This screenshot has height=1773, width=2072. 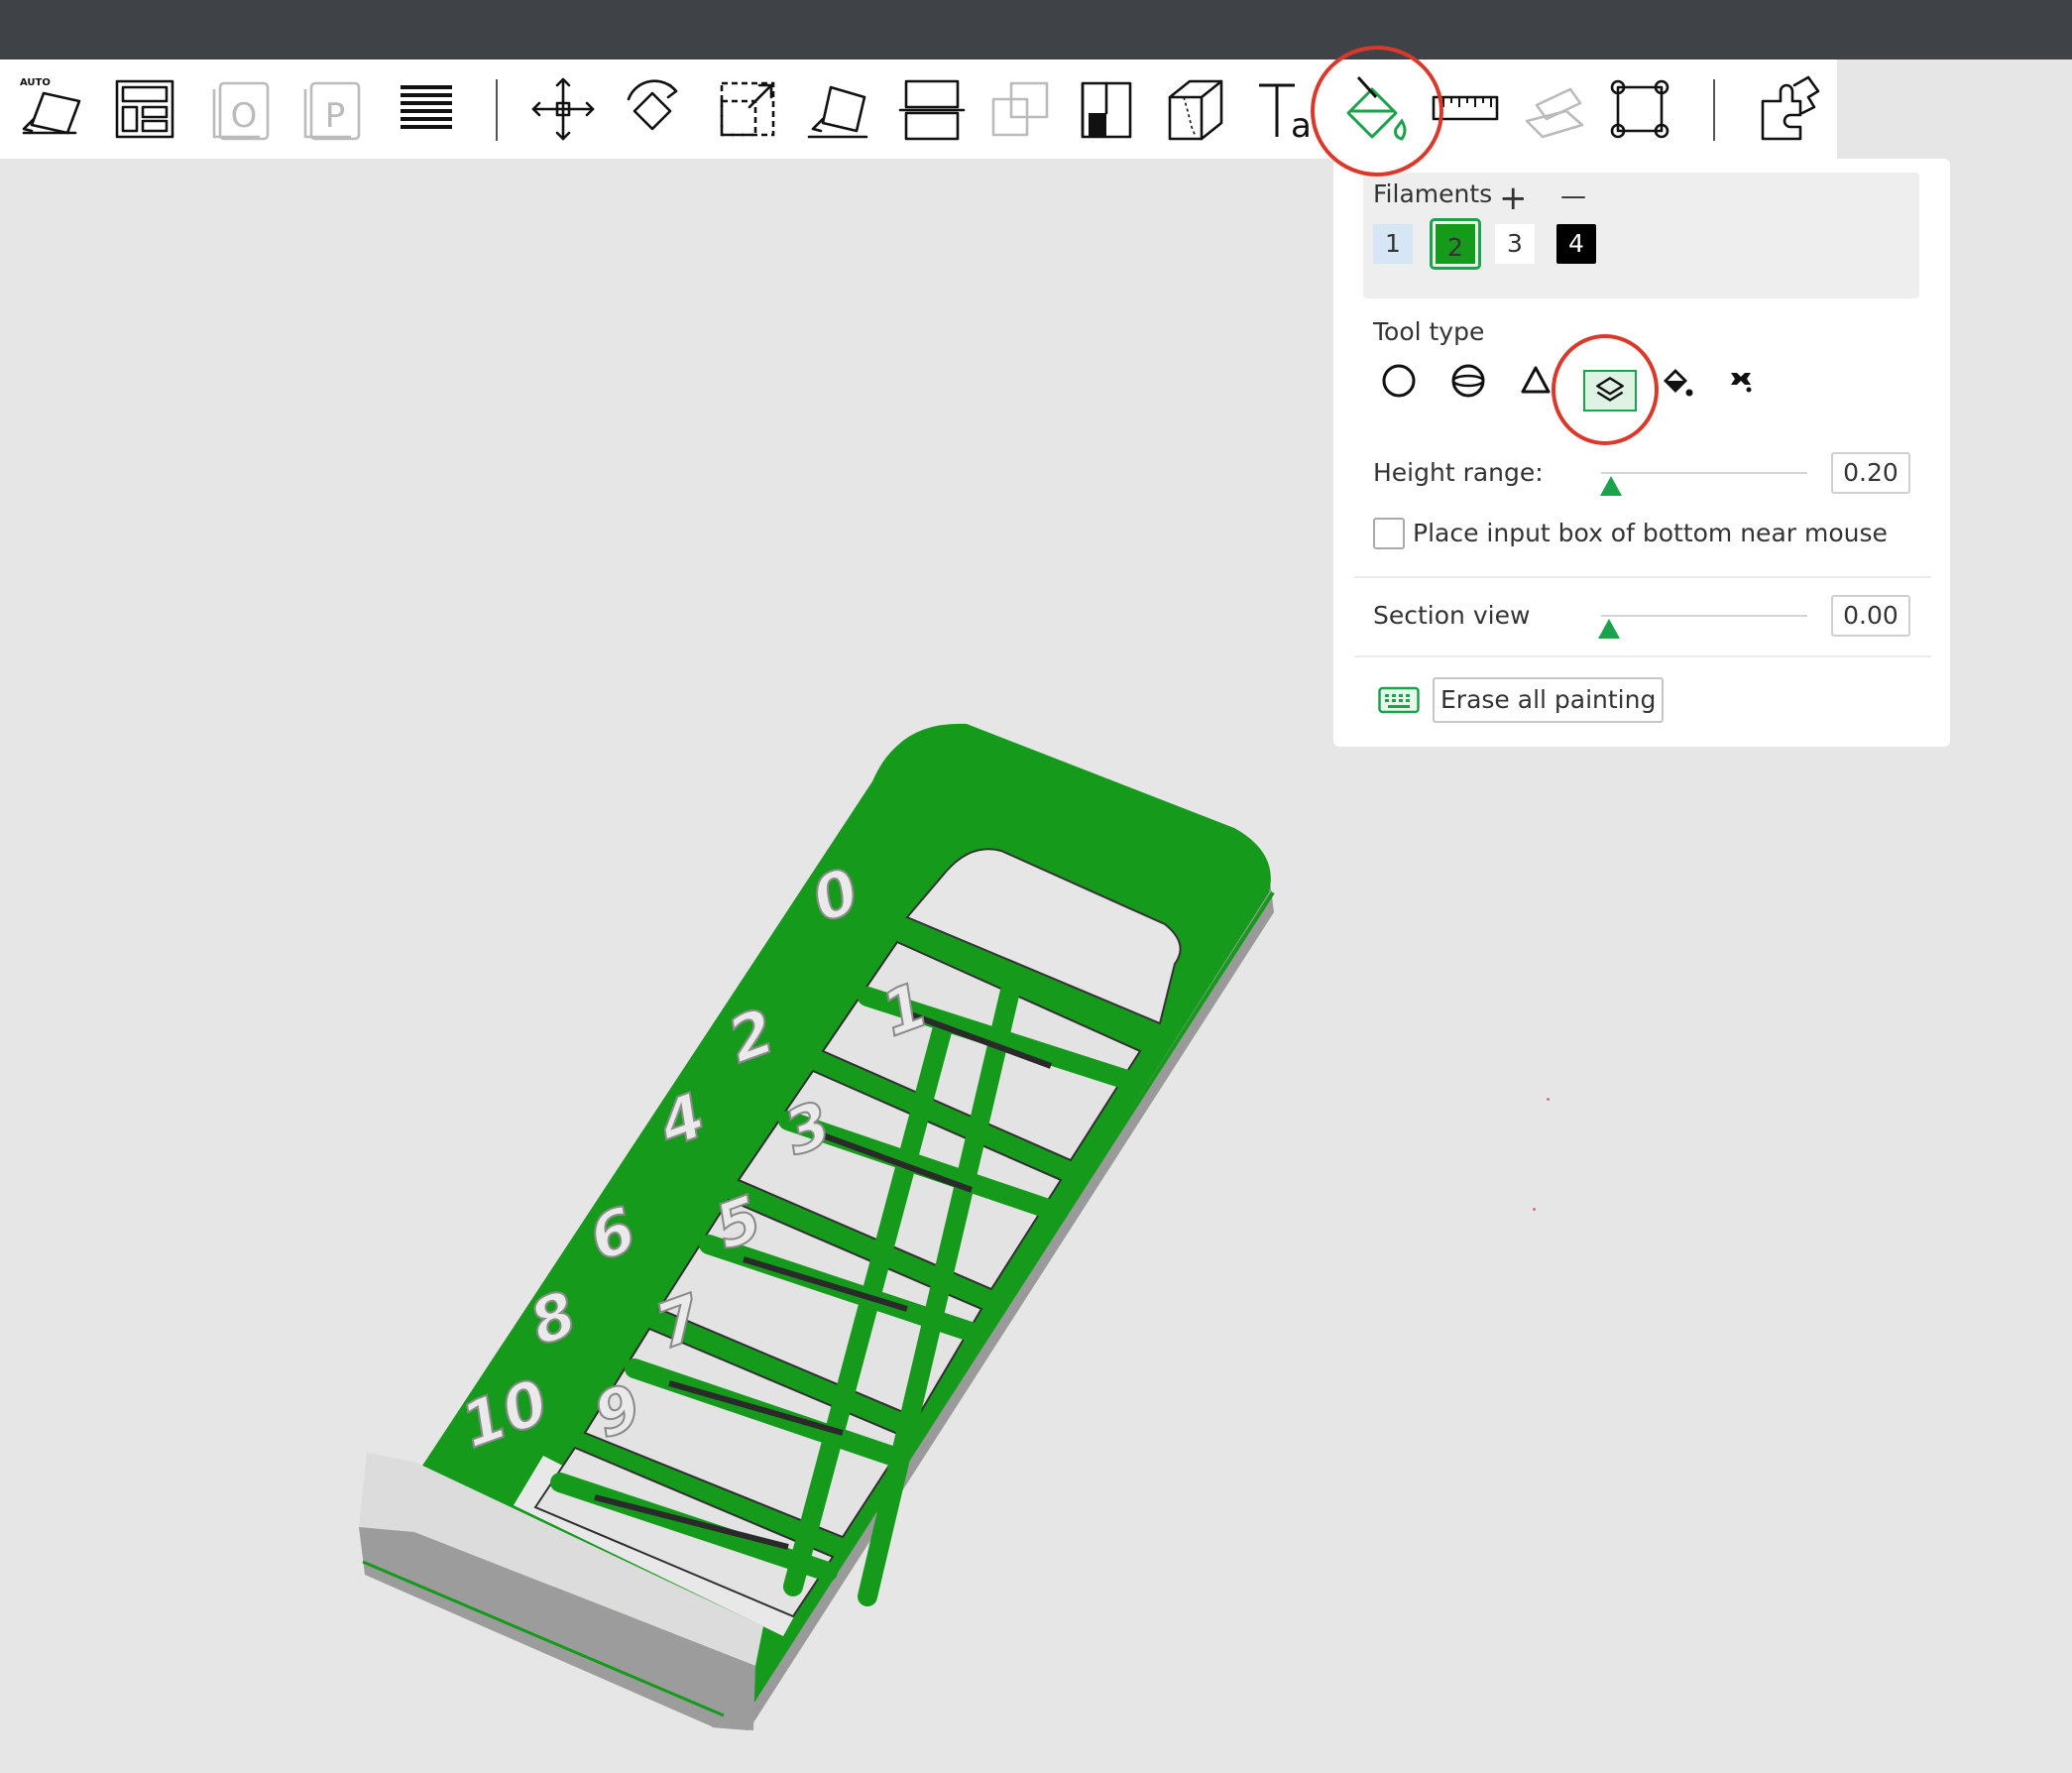 I want to click on erase-all-button: Erase all painting, so click(x=1549, y=700).